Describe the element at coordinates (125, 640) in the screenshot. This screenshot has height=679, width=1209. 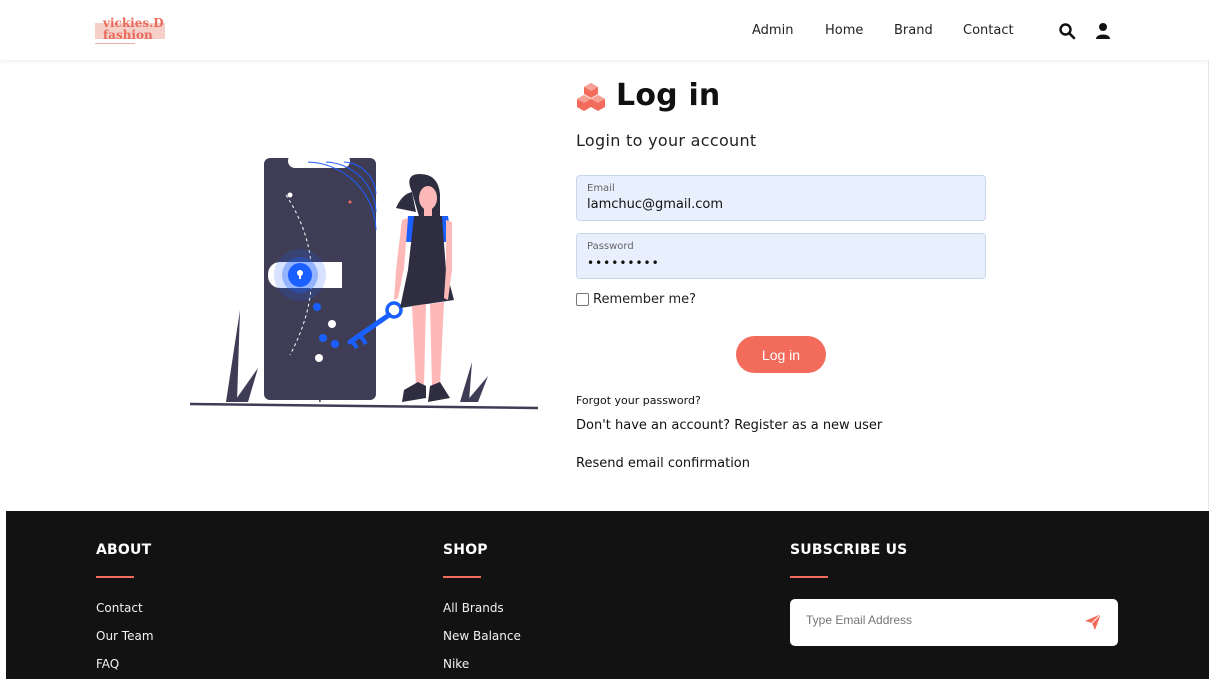
I see `footer-link-our-team: Our Team` at that location.